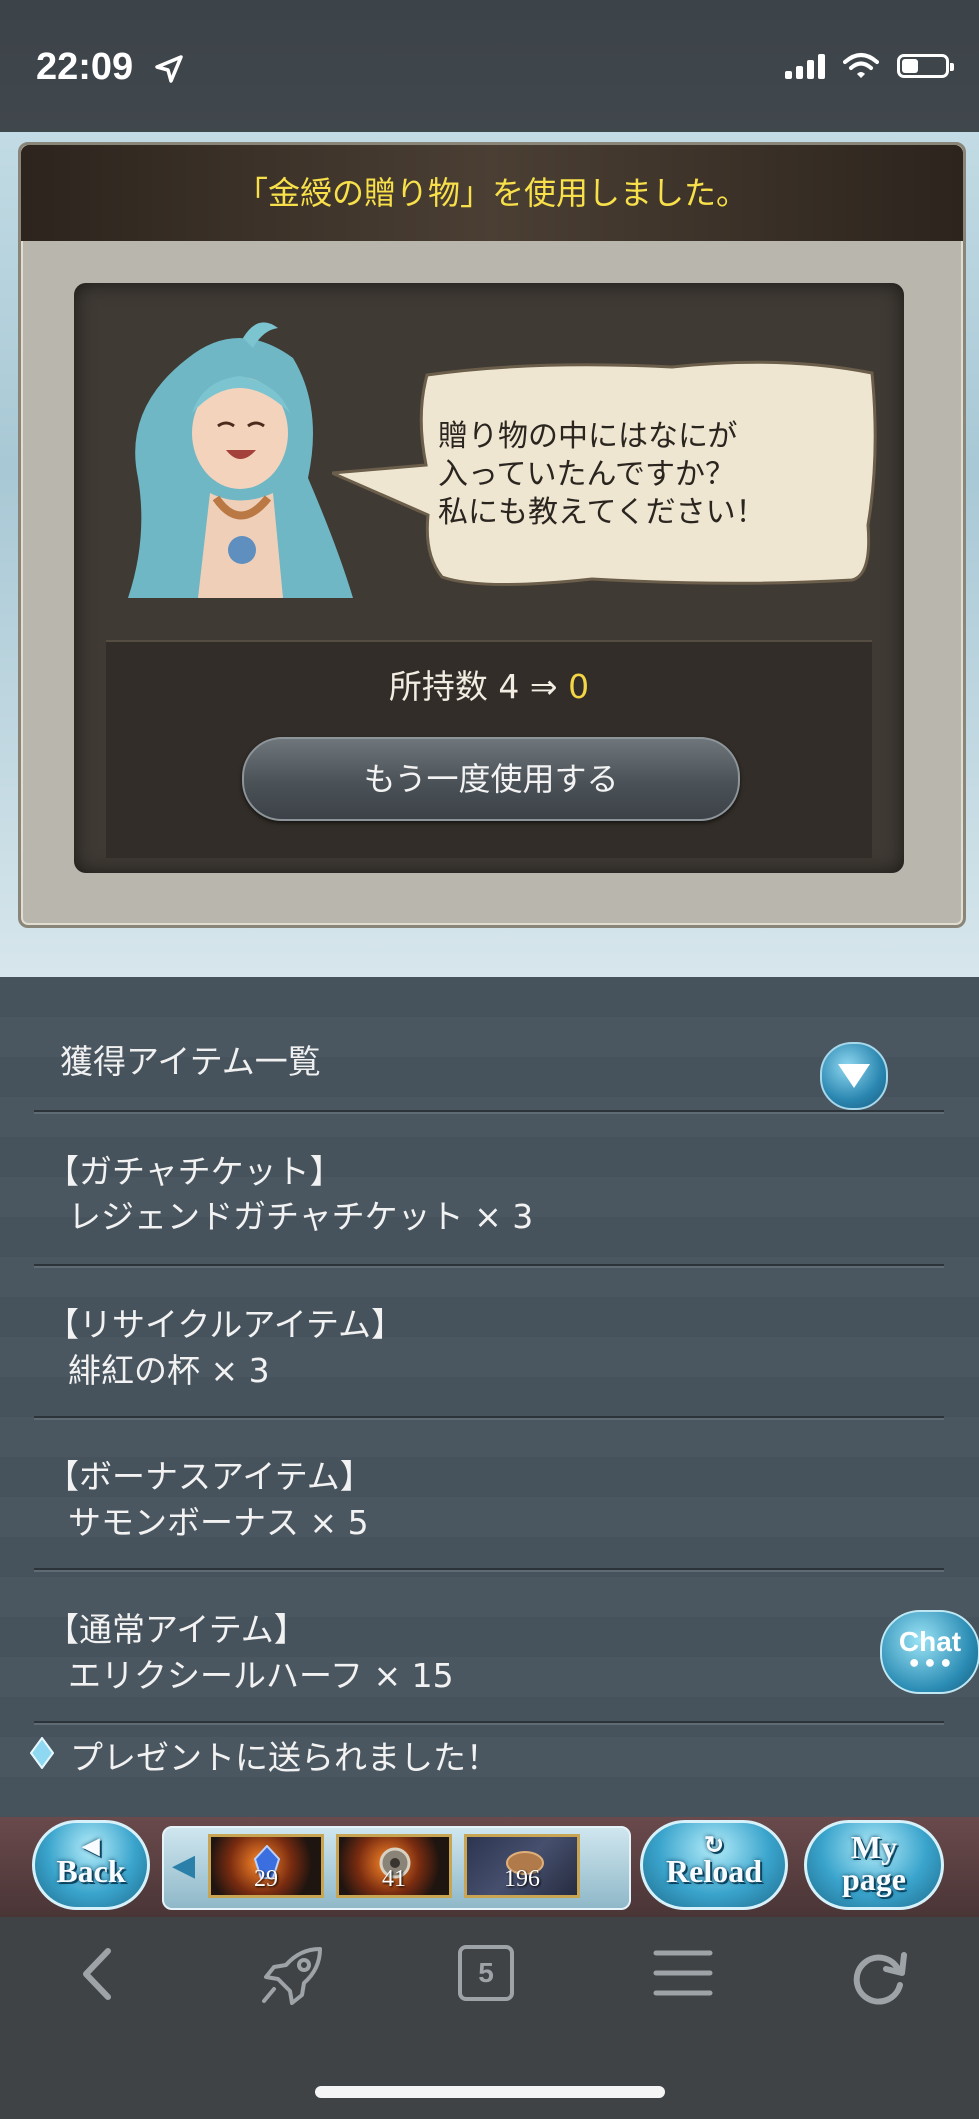  What do you see at coordinates (266, 1879) in the screenshot?
I see `shortcut-count: 29` at bounding box center [266, 1879].